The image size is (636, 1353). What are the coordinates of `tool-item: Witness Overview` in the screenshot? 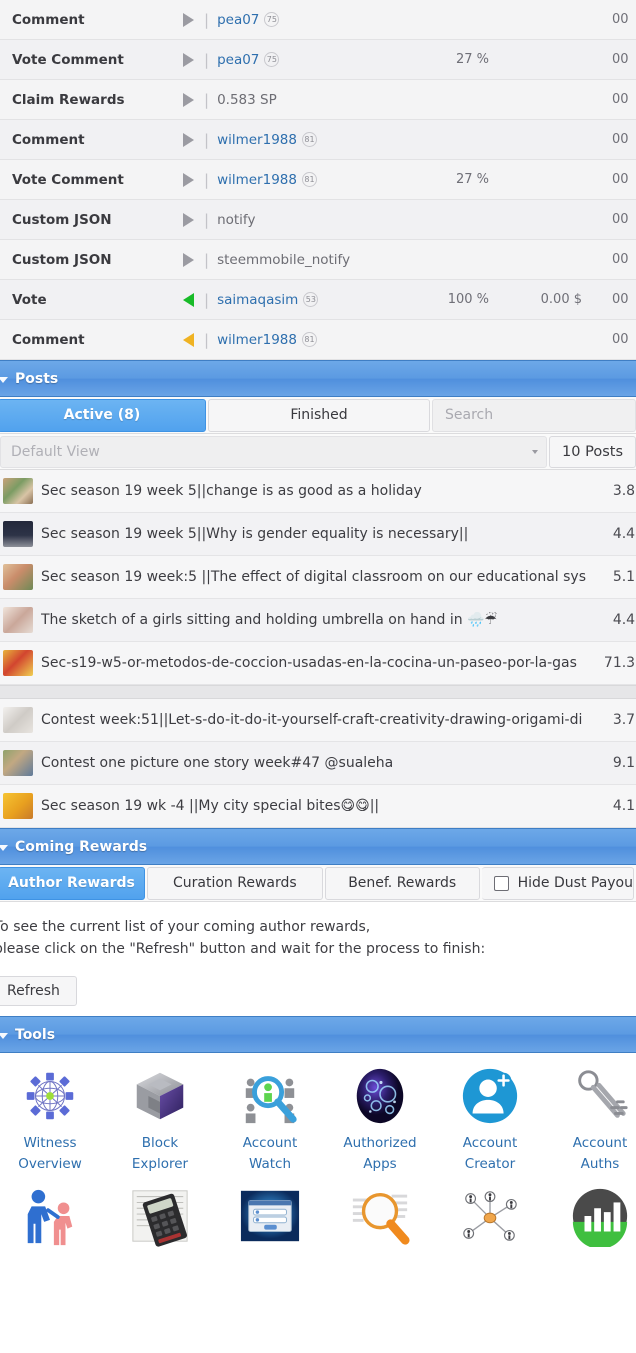 It's located at (52, 1120).